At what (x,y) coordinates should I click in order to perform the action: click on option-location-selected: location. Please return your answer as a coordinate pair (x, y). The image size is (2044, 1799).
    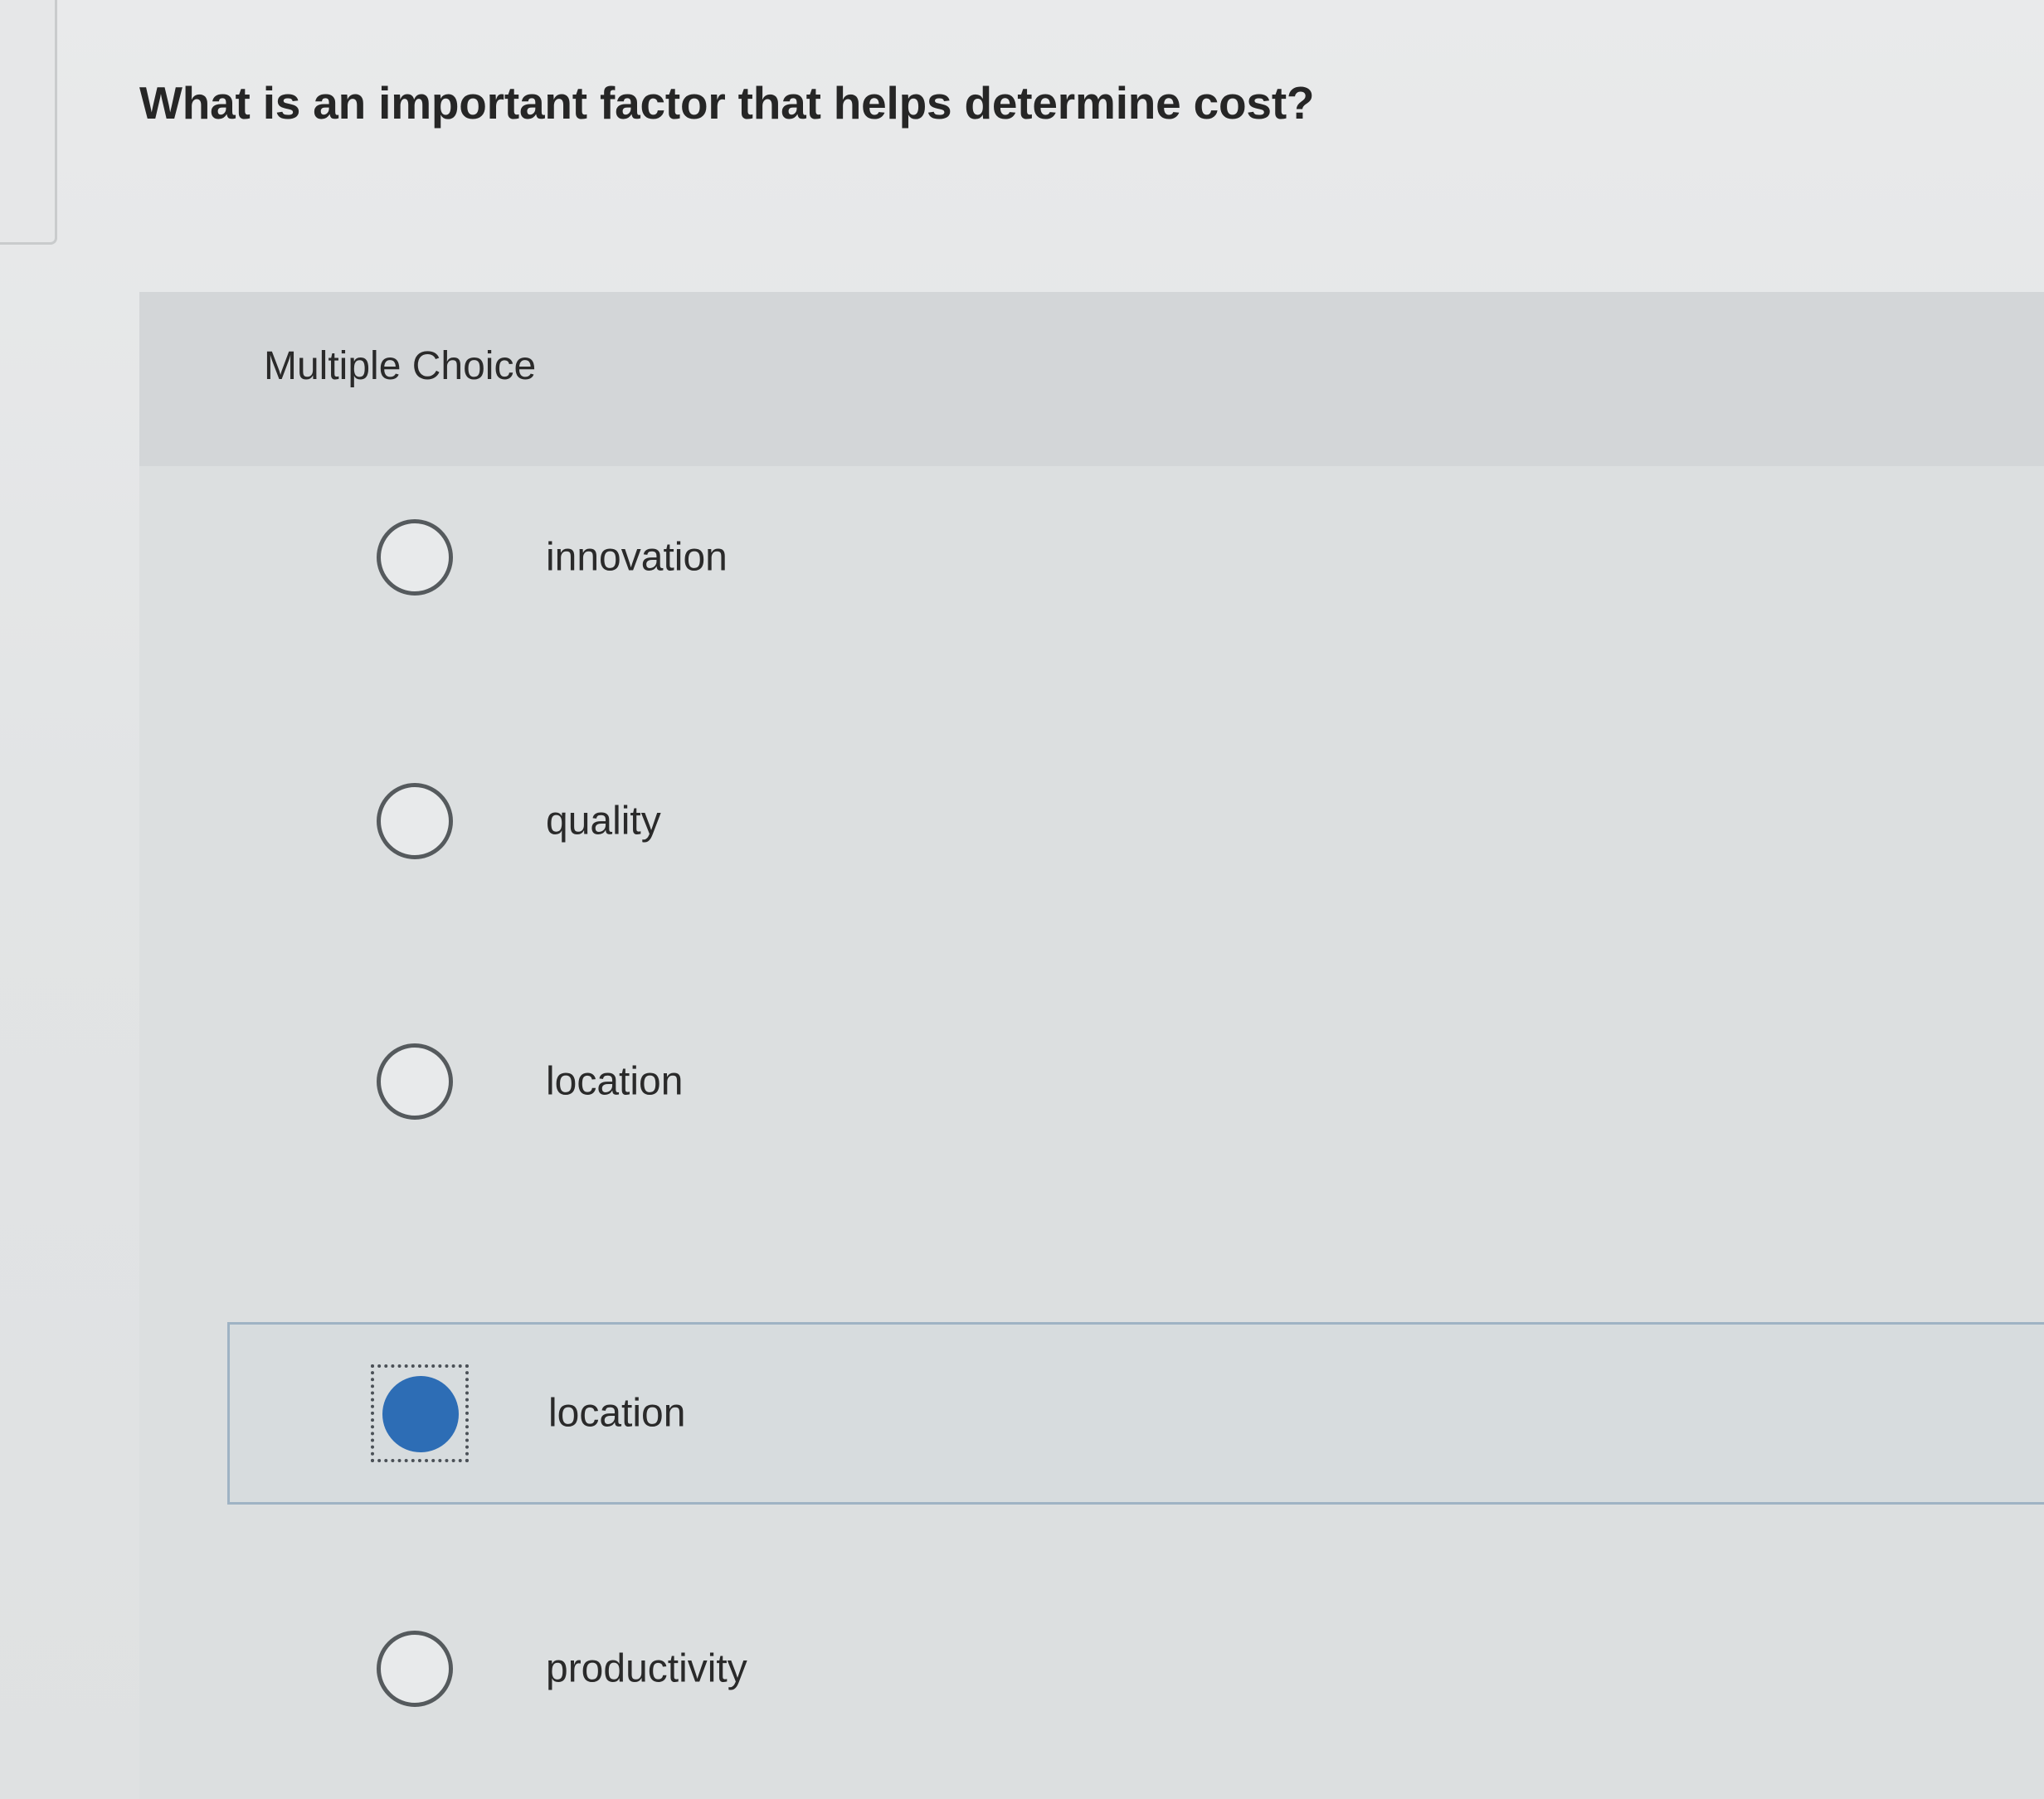
    Looking at the image, I should click on (1135, 1413).